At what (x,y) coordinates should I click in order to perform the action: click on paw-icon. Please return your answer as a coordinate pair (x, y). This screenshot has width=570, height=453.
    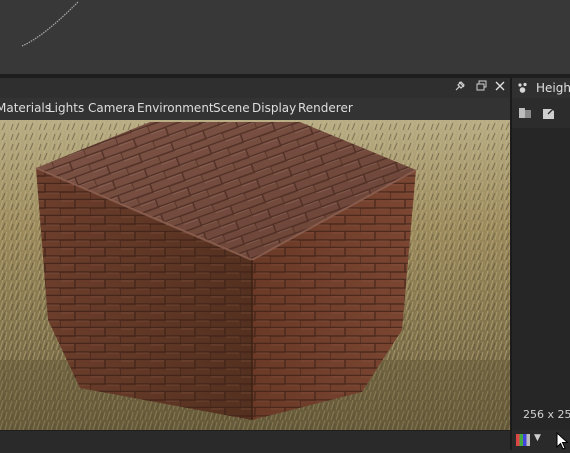
    Looking at the image, I should click on (523, 89).